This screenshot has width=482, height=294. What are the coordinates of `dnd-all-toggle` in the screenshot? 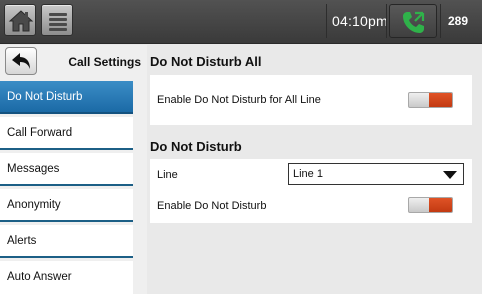 It's located at (430, 100).